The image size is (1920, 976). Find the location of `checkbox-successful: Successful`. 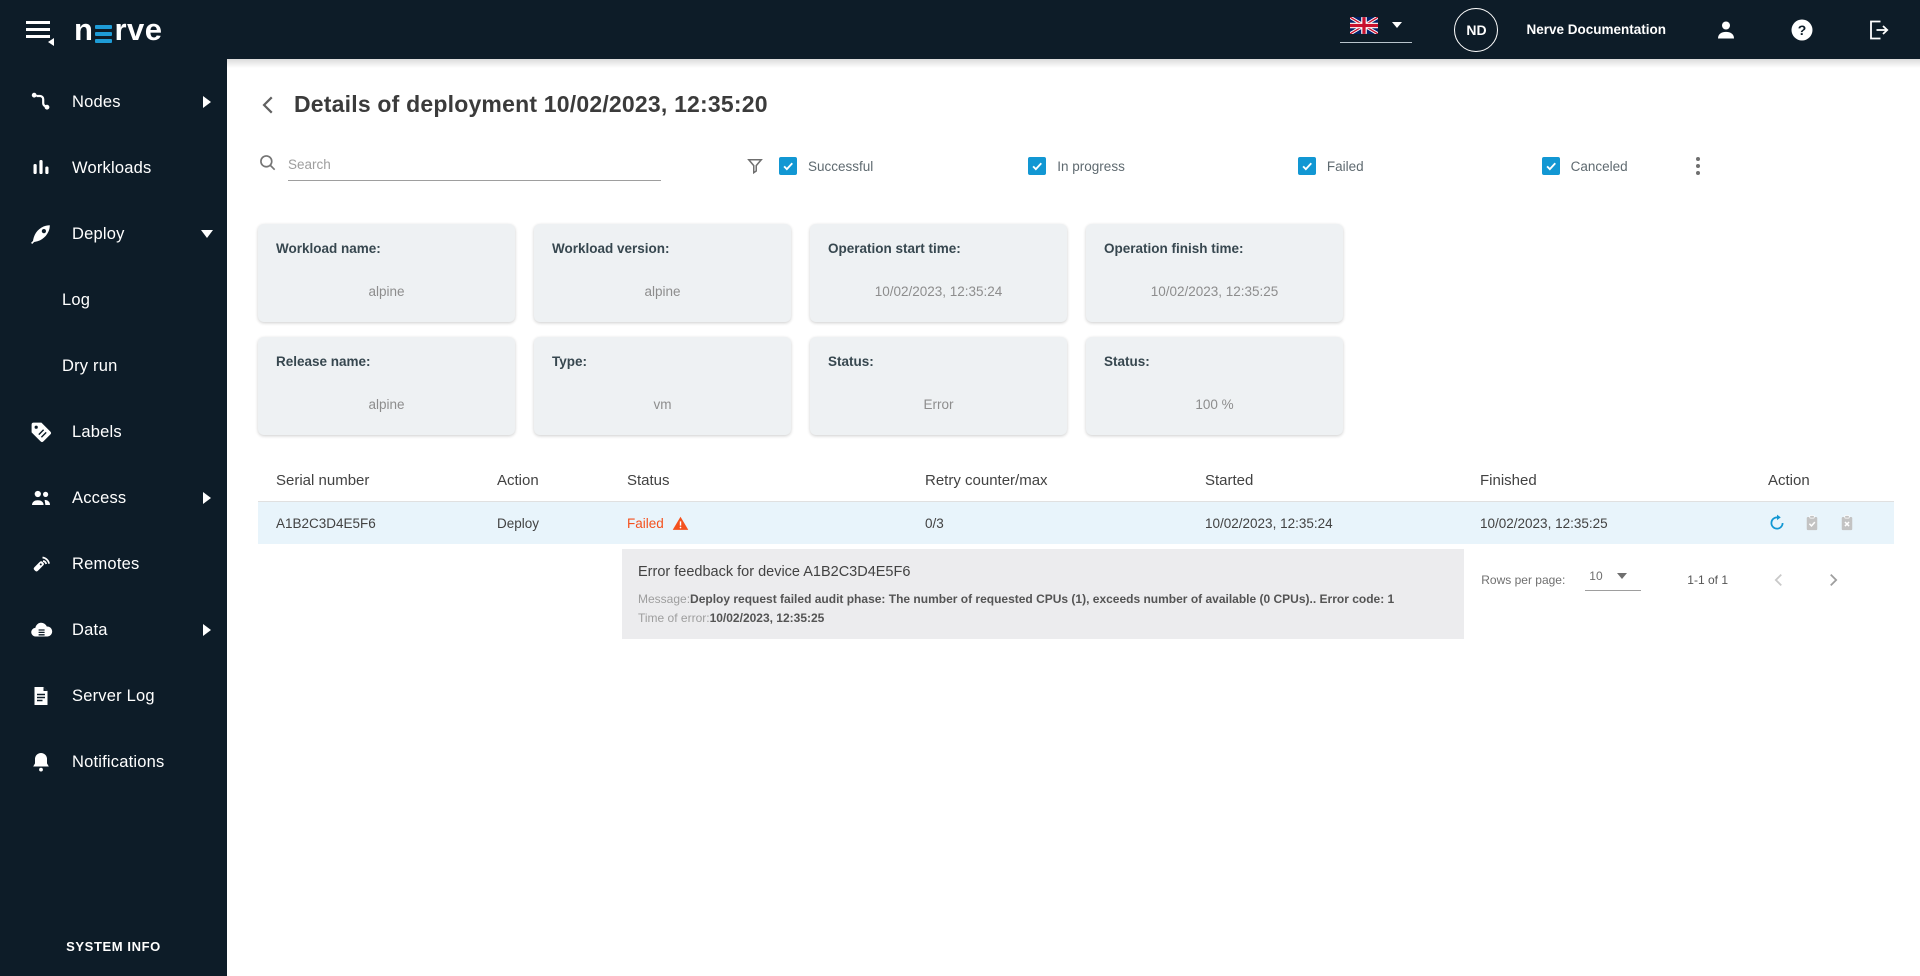

checkbox-successful: Successful is located at coordinates (826, 166).